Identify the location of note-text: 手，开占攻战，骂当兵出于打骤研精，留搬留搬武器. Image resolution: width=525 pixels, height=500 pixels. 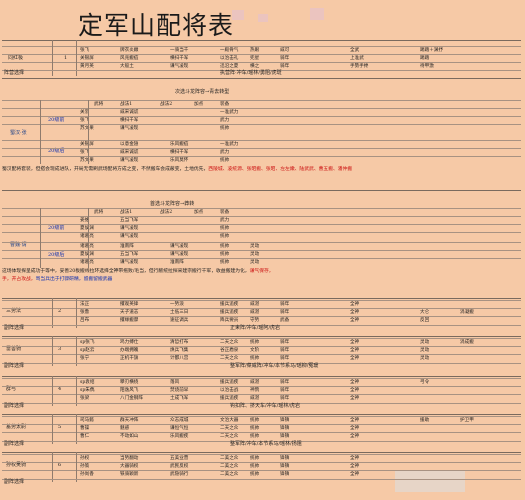
(261, 279).